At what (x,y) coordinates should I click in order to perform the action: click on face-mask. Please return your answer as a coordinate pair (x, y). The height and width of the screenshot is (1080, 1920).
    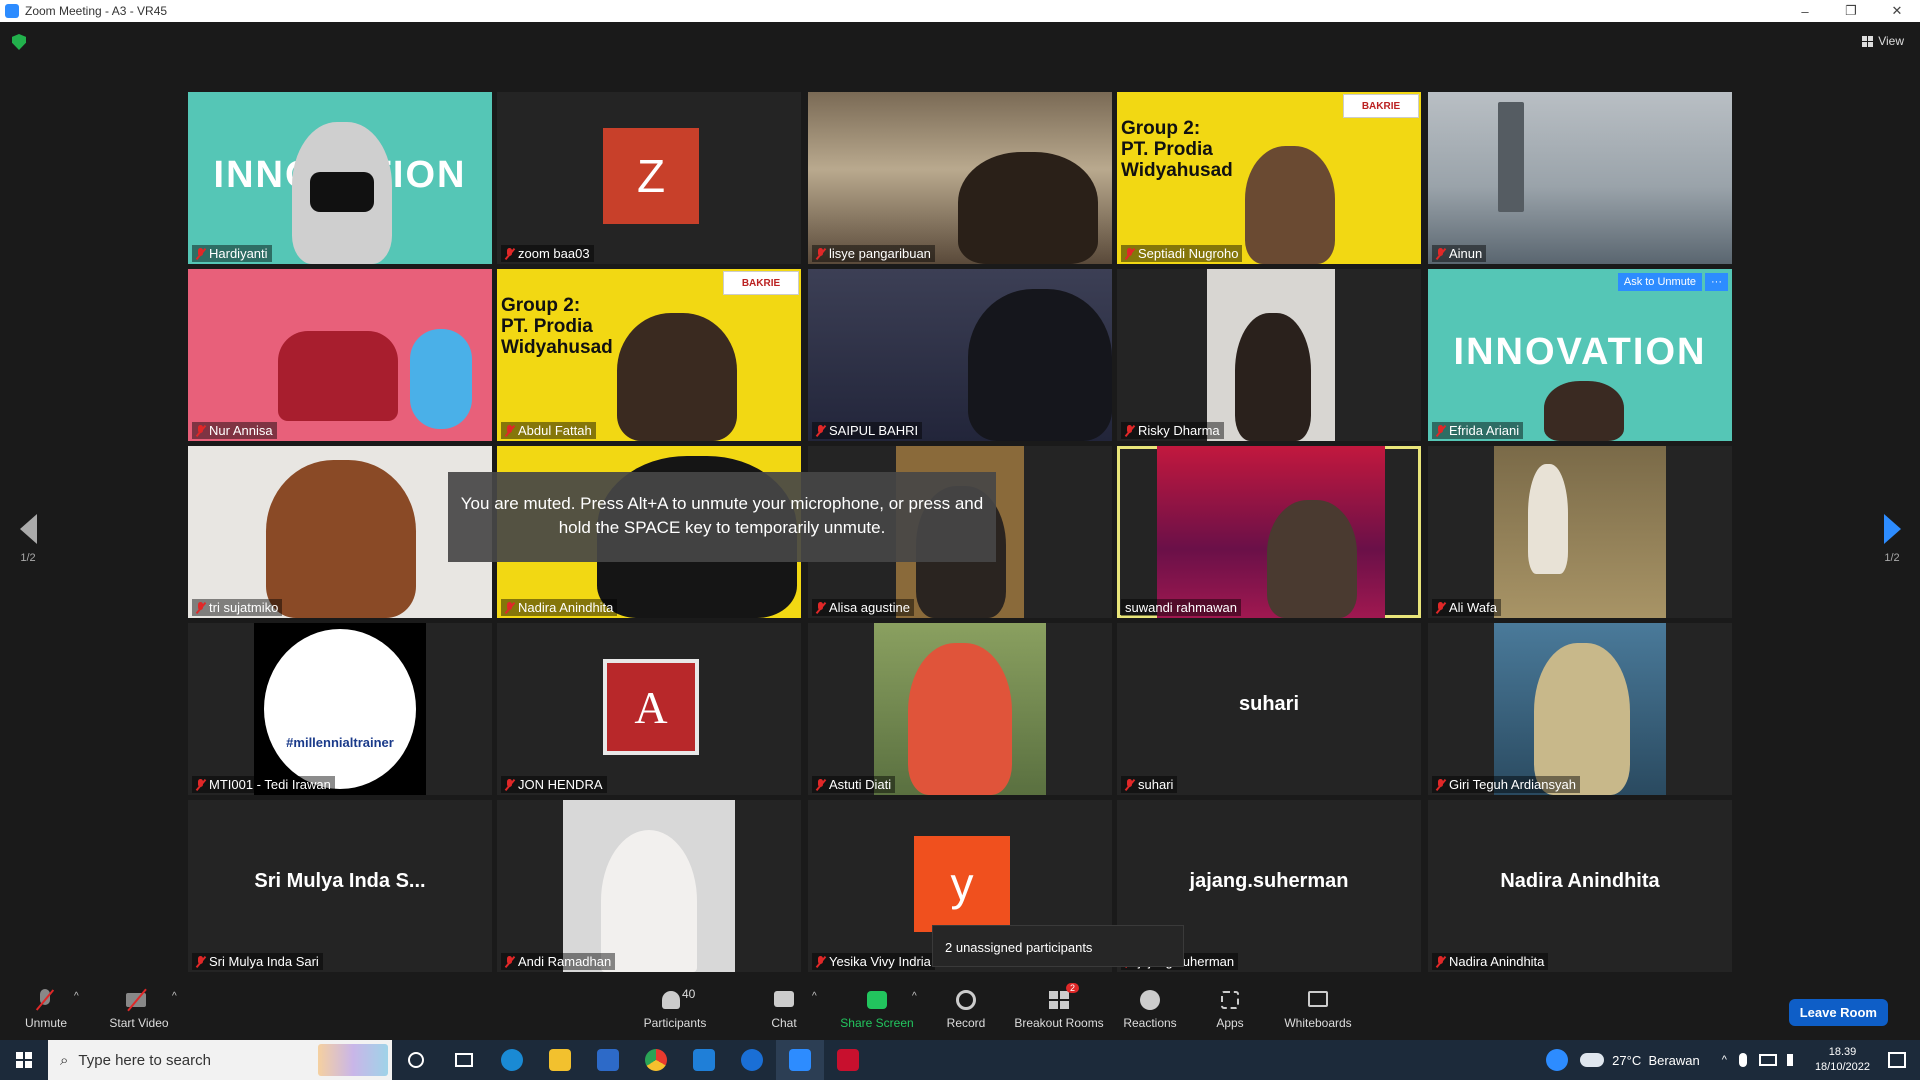
    Looking at the image, I should click on (342, 192).